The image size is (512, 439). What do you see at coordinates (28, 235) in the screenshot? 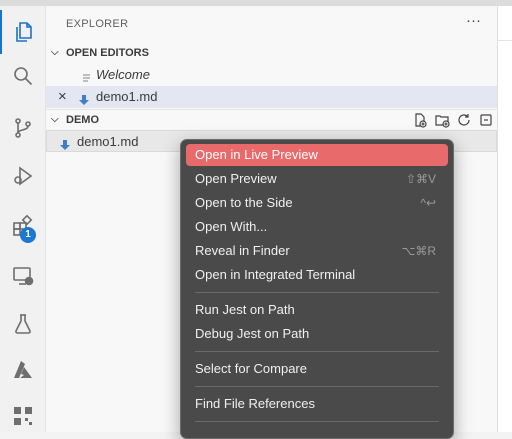
I see `extensions-badge: 1` at bounding box center [28, 235].